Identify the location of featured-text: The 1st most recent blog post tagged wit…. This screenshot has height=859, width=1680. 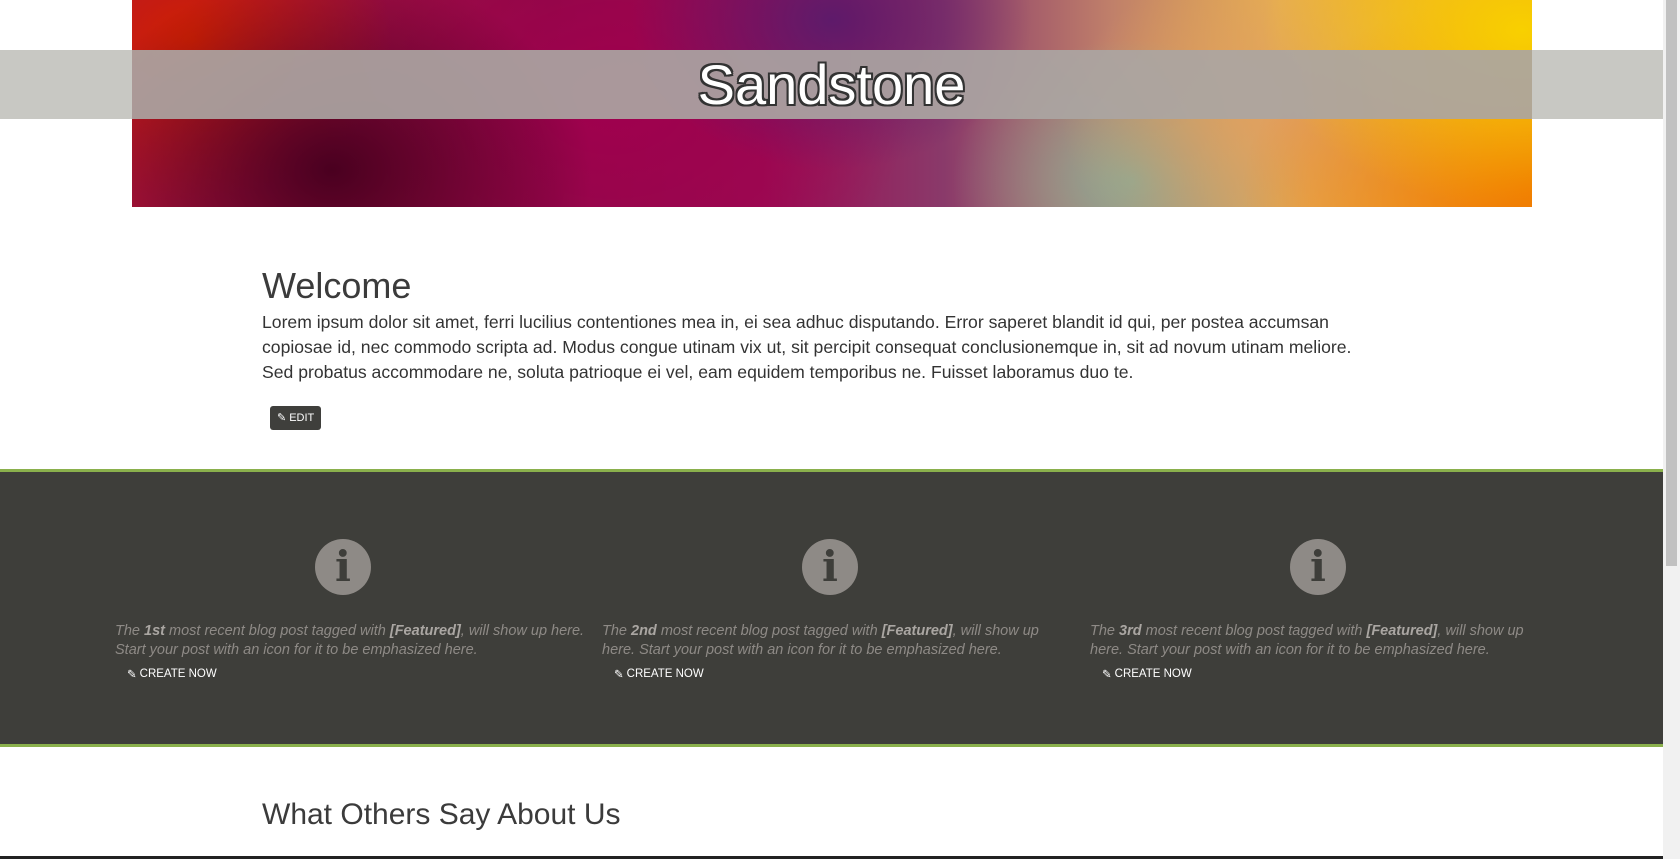
(350, 640).